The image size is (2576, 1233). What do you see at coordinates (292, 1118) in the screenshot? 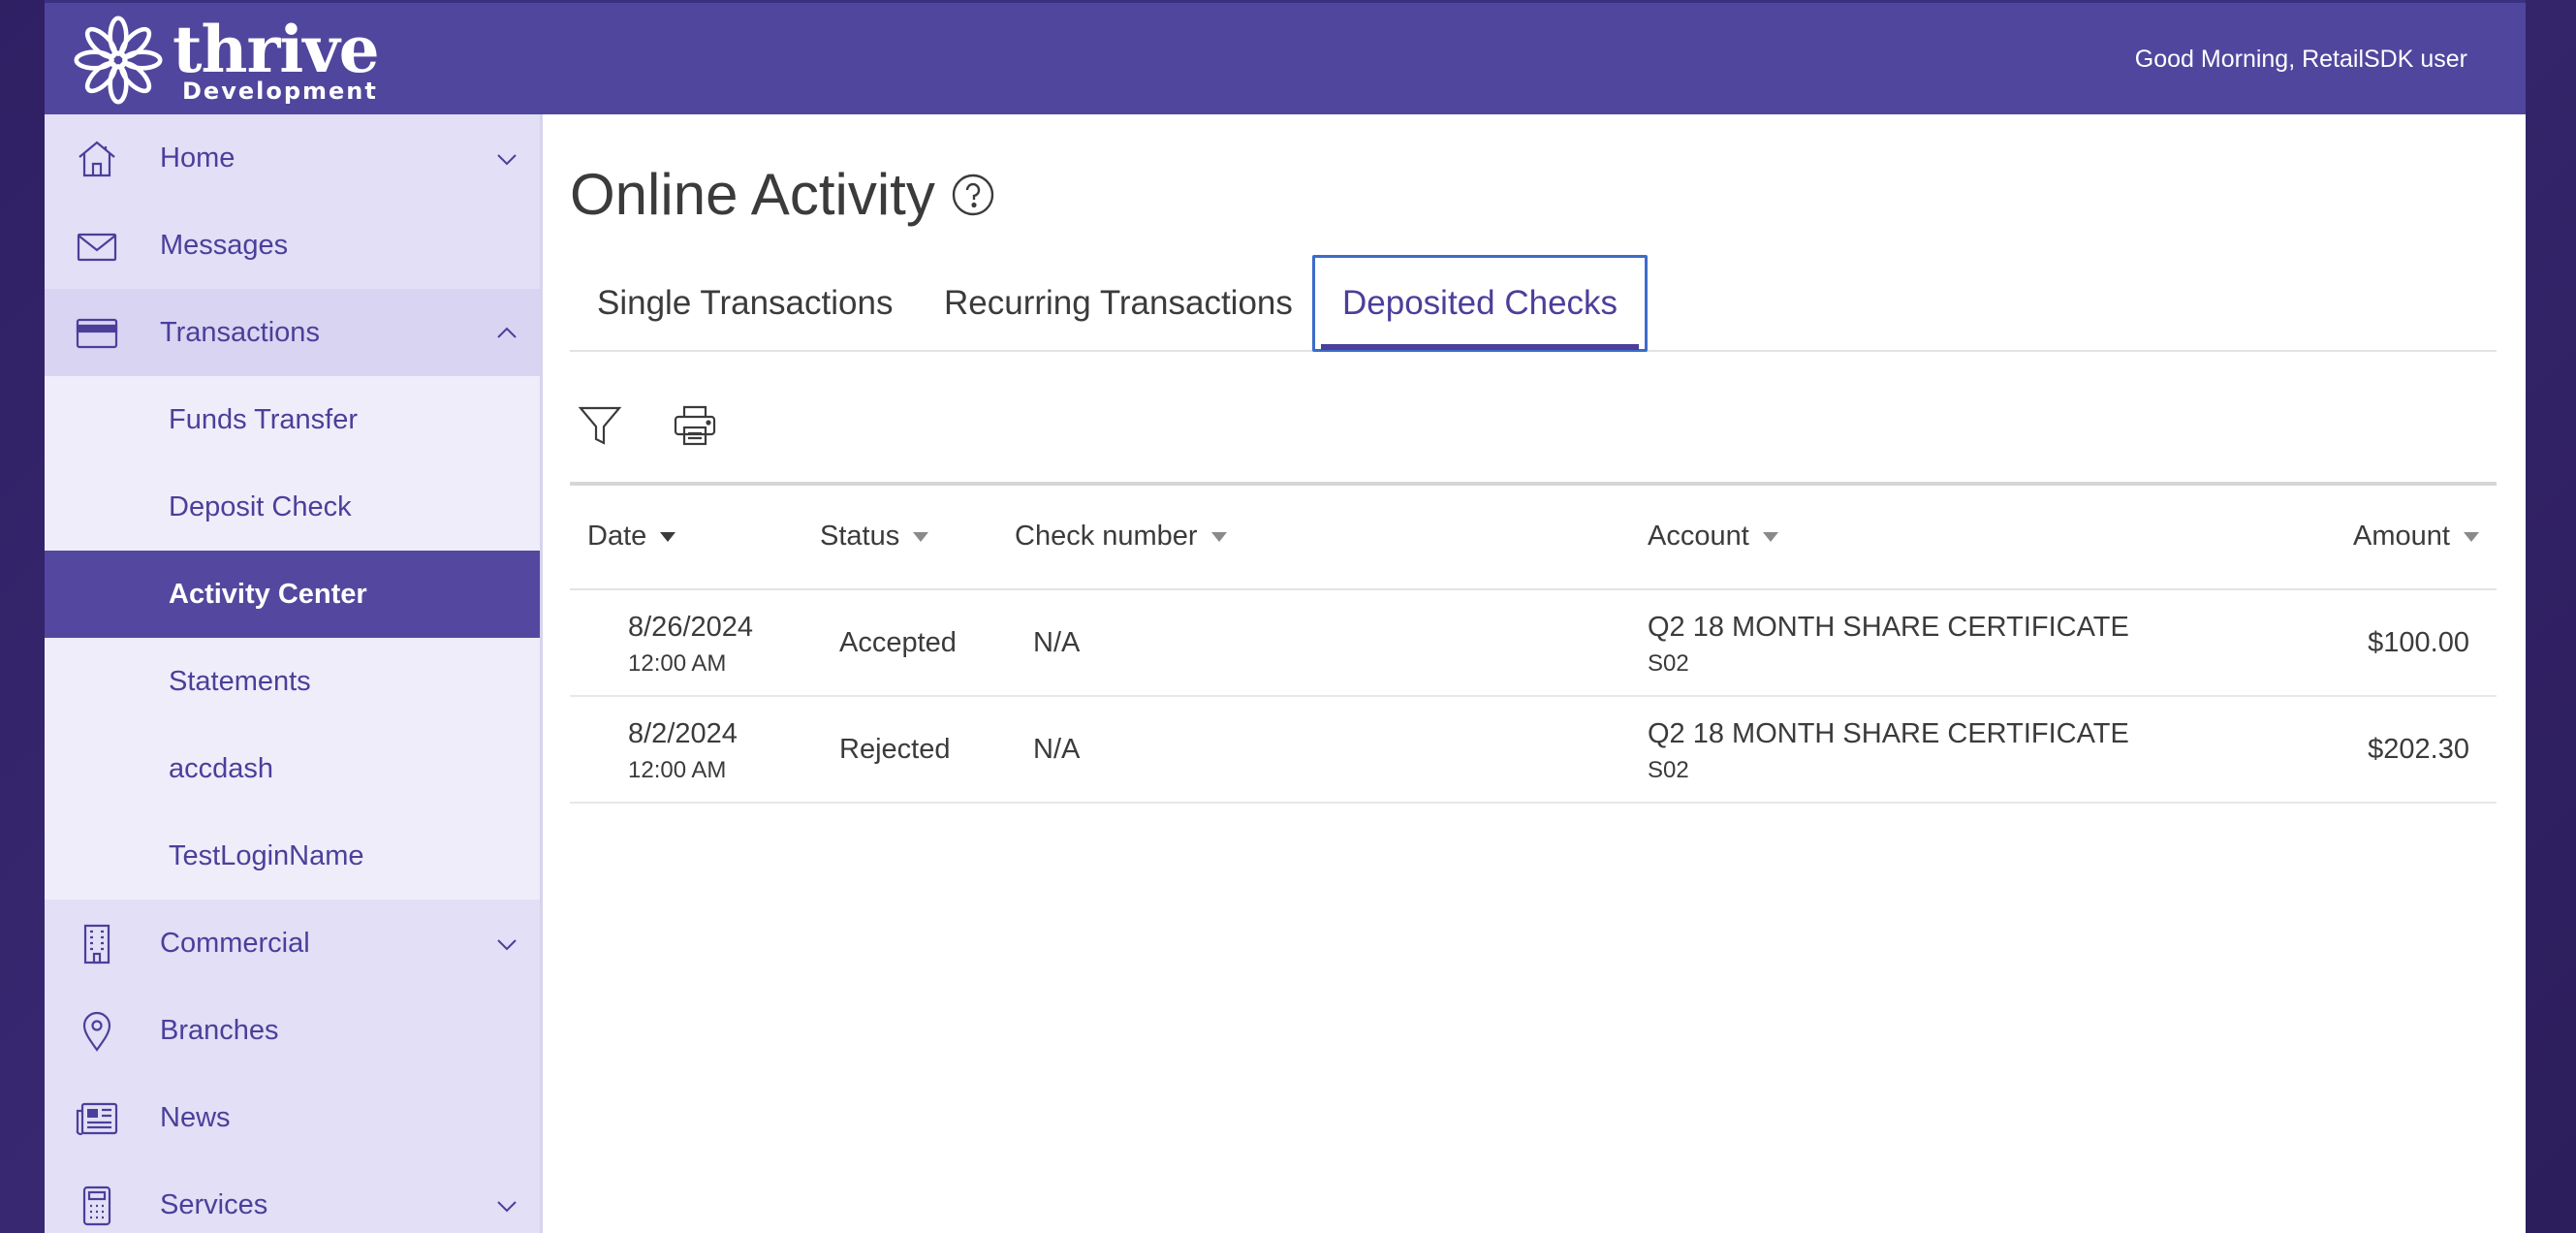
I see `sidebar-item-news: News` at bounding box center [292, 1118].